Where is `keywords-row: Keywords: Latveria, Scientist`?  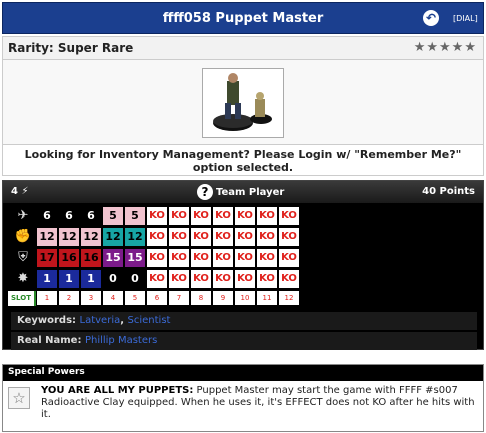
keywords-row: Keywords: Latveria, Scientist is located at coordinates (244, 321).